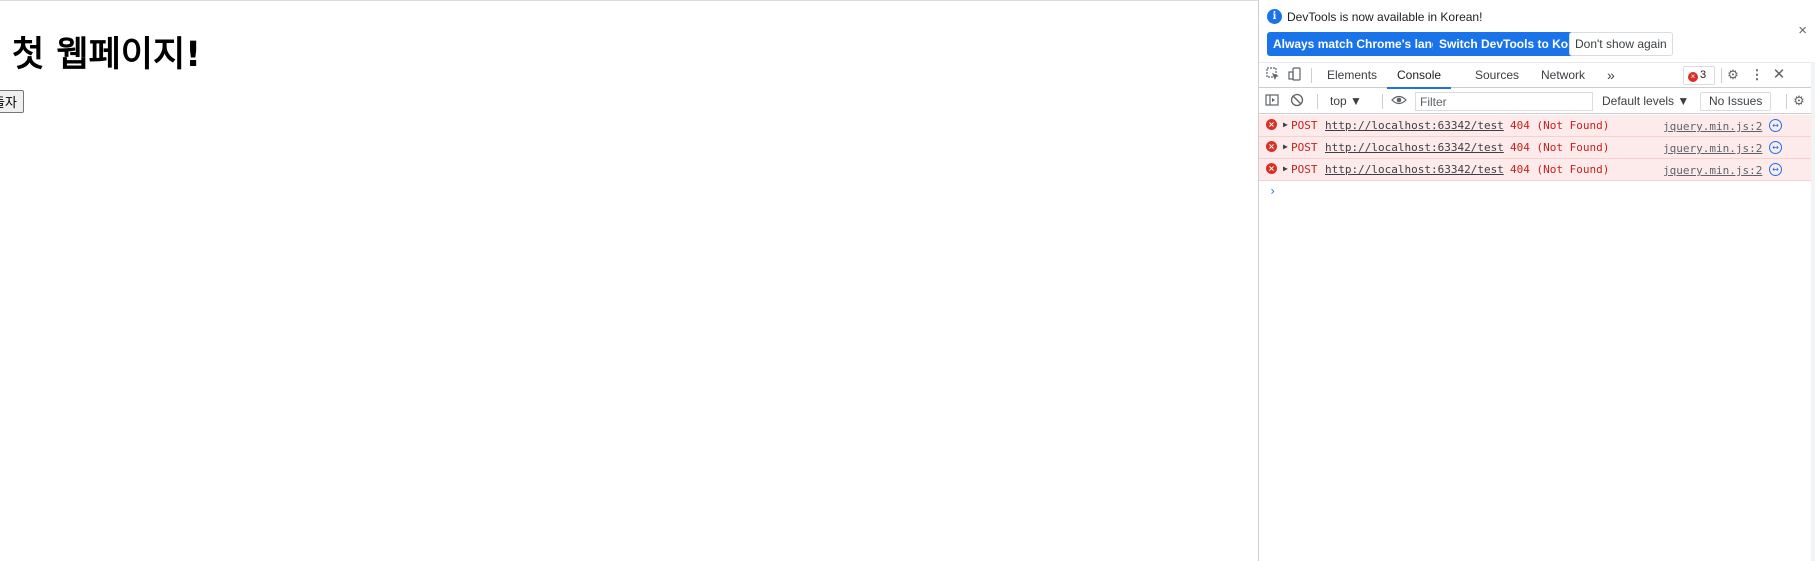 The width and height of the screenshot is (1815, 561). Describe the element at coordinates (1699, 75) in the screenshot. I see `error-count-badge: × 3` at that location.